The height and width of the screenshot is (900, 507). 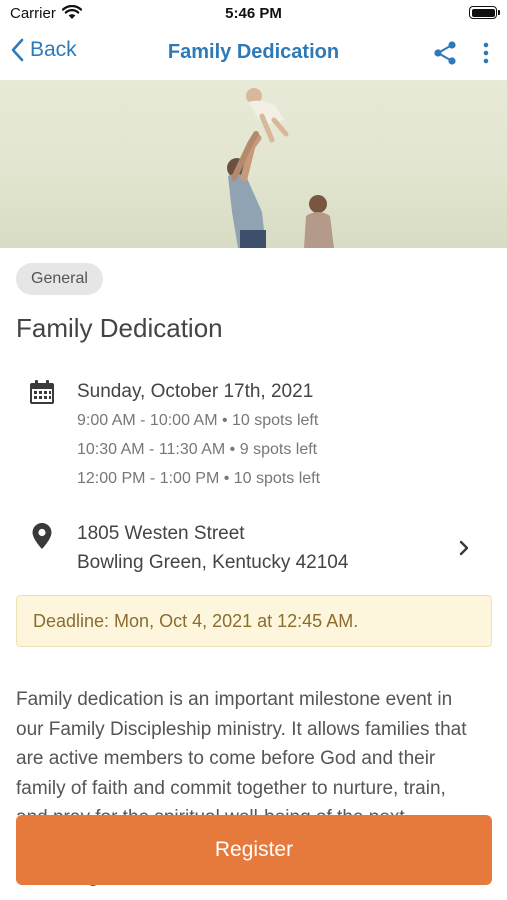 What do you see at coordinates (42, 538) in the screenshot?
I see `location-pin-icon` at bounding box center [42, 538].